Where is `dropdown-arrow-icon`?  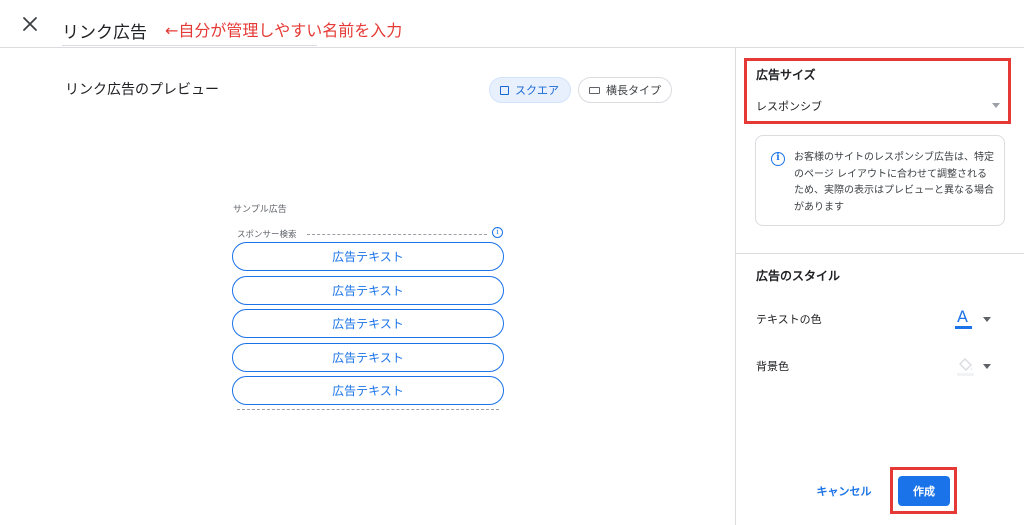 dropdown-arrow-icon is located at coordinates (996, 105).